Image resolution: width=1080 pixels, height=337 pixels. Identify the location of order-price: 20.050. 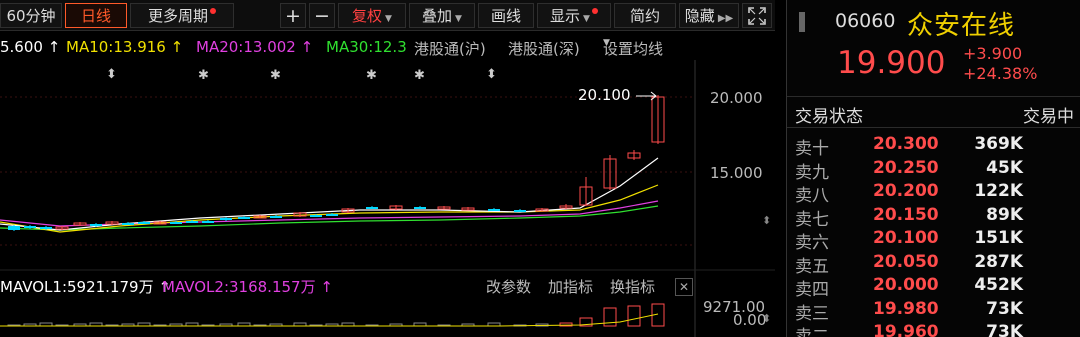
(906, 261).